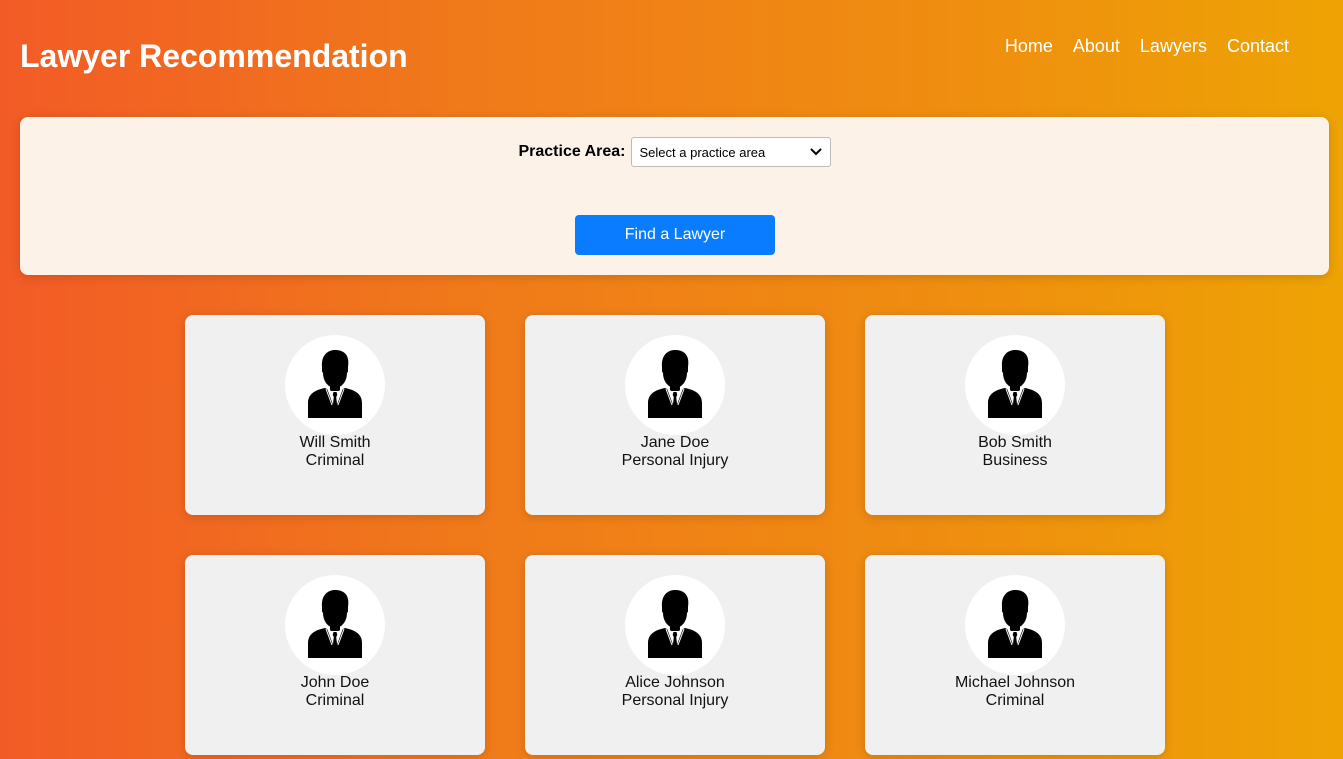 The width and height of the screenshot is (1343, 759). I want to click on practice-area-row: Practice Area: Select a practice area, so click(674, 152).